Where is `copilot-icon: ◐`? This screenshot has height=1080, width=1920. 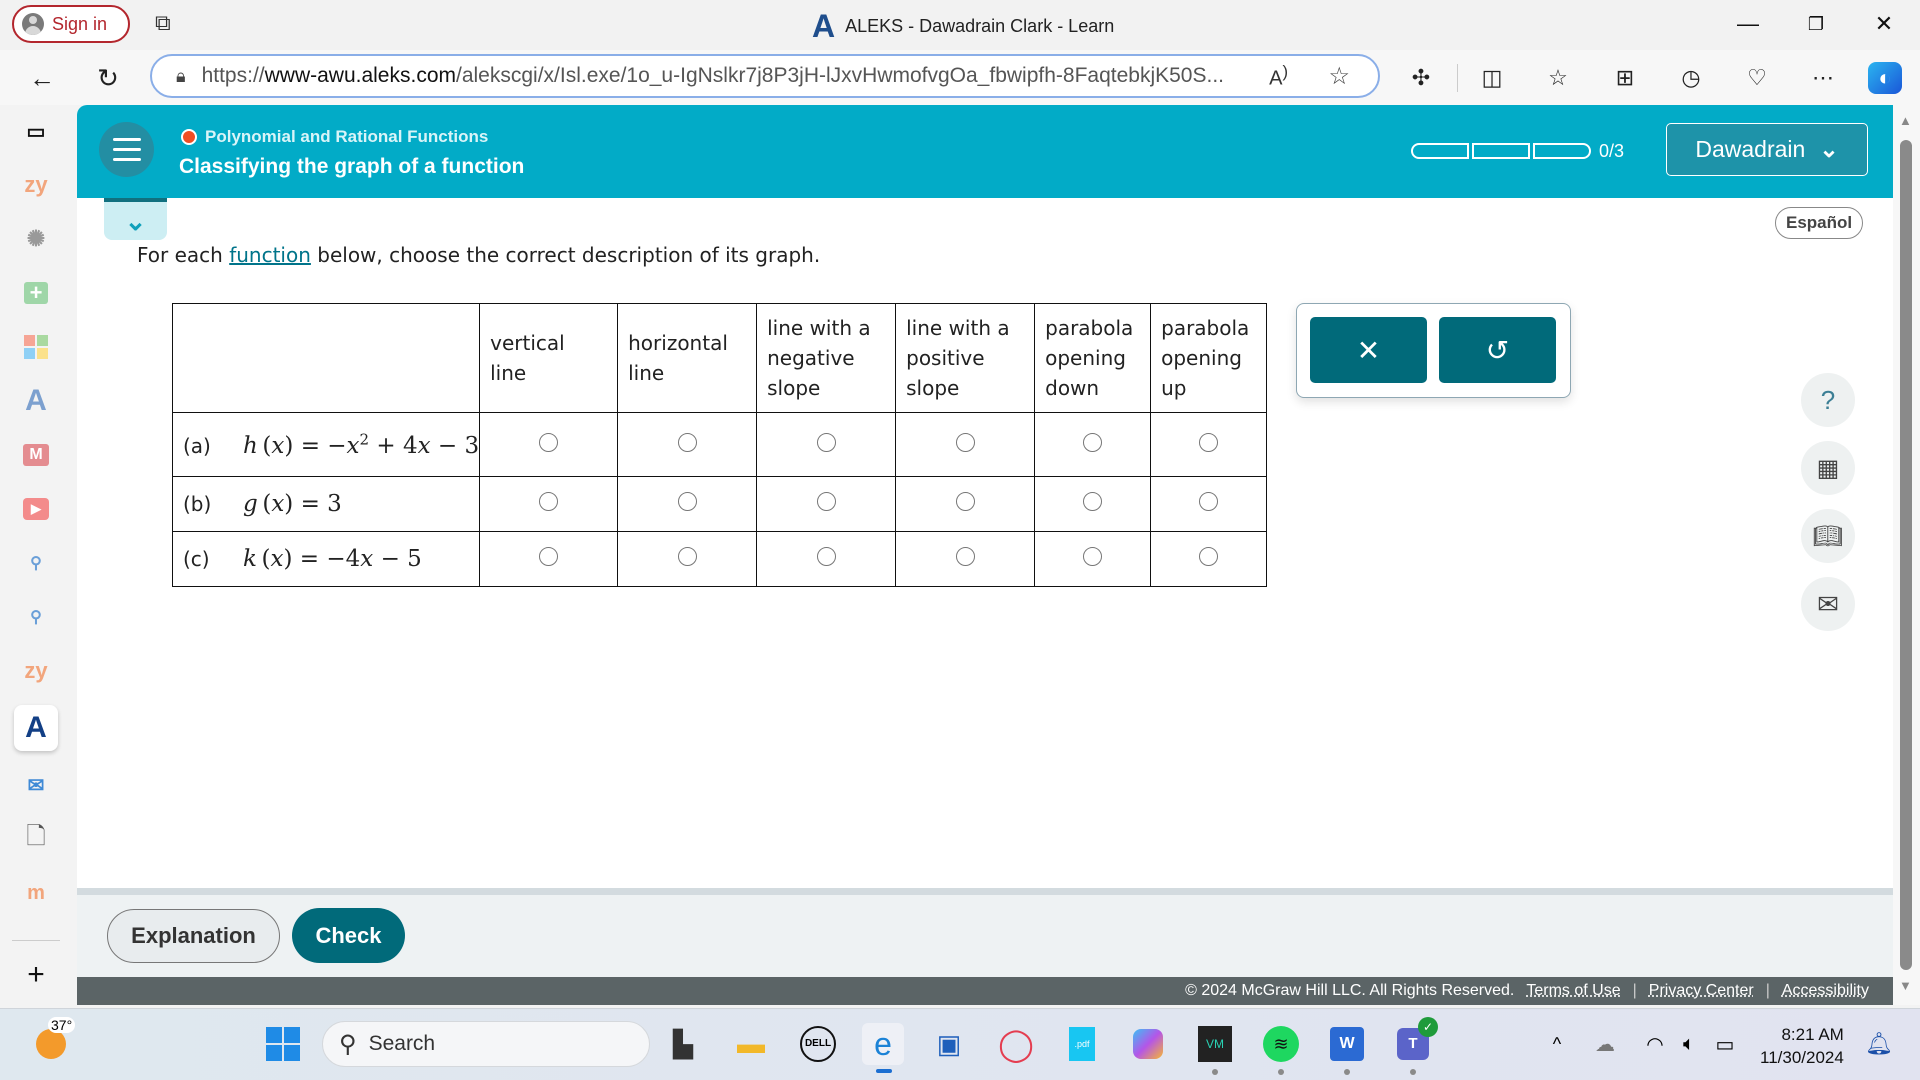
copilot-icon: ◐ is located at coordinates (1885, 78).